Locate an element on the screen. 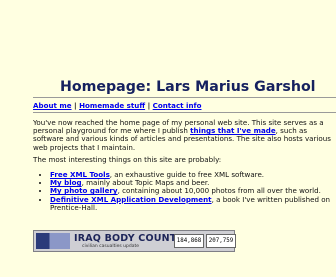 The width and height of the screenshot is (336, 277). banner-title: IRAQ BODY COUNT is located at coordinates (125, 238).